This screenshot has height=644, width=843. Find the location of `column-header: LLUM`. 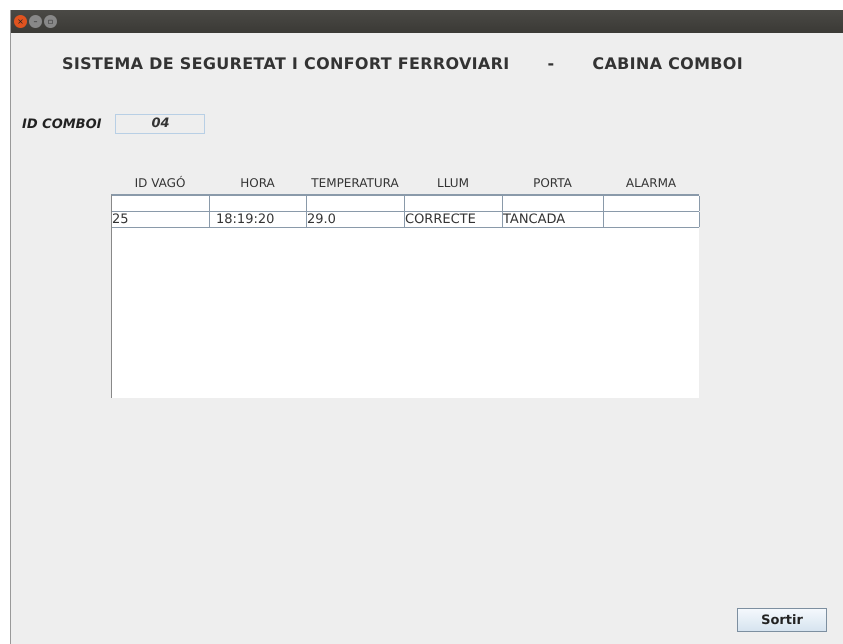

column-header: LLUM is located at coordinates (453, 183).